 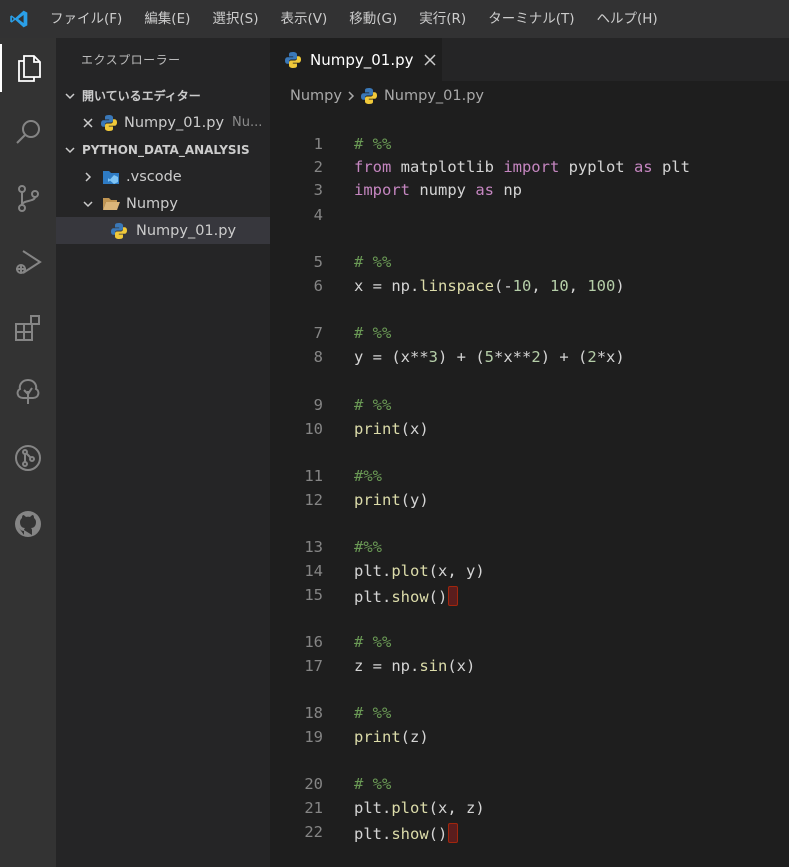 I want to click on line-number: 17, so click(x=313, y=666).